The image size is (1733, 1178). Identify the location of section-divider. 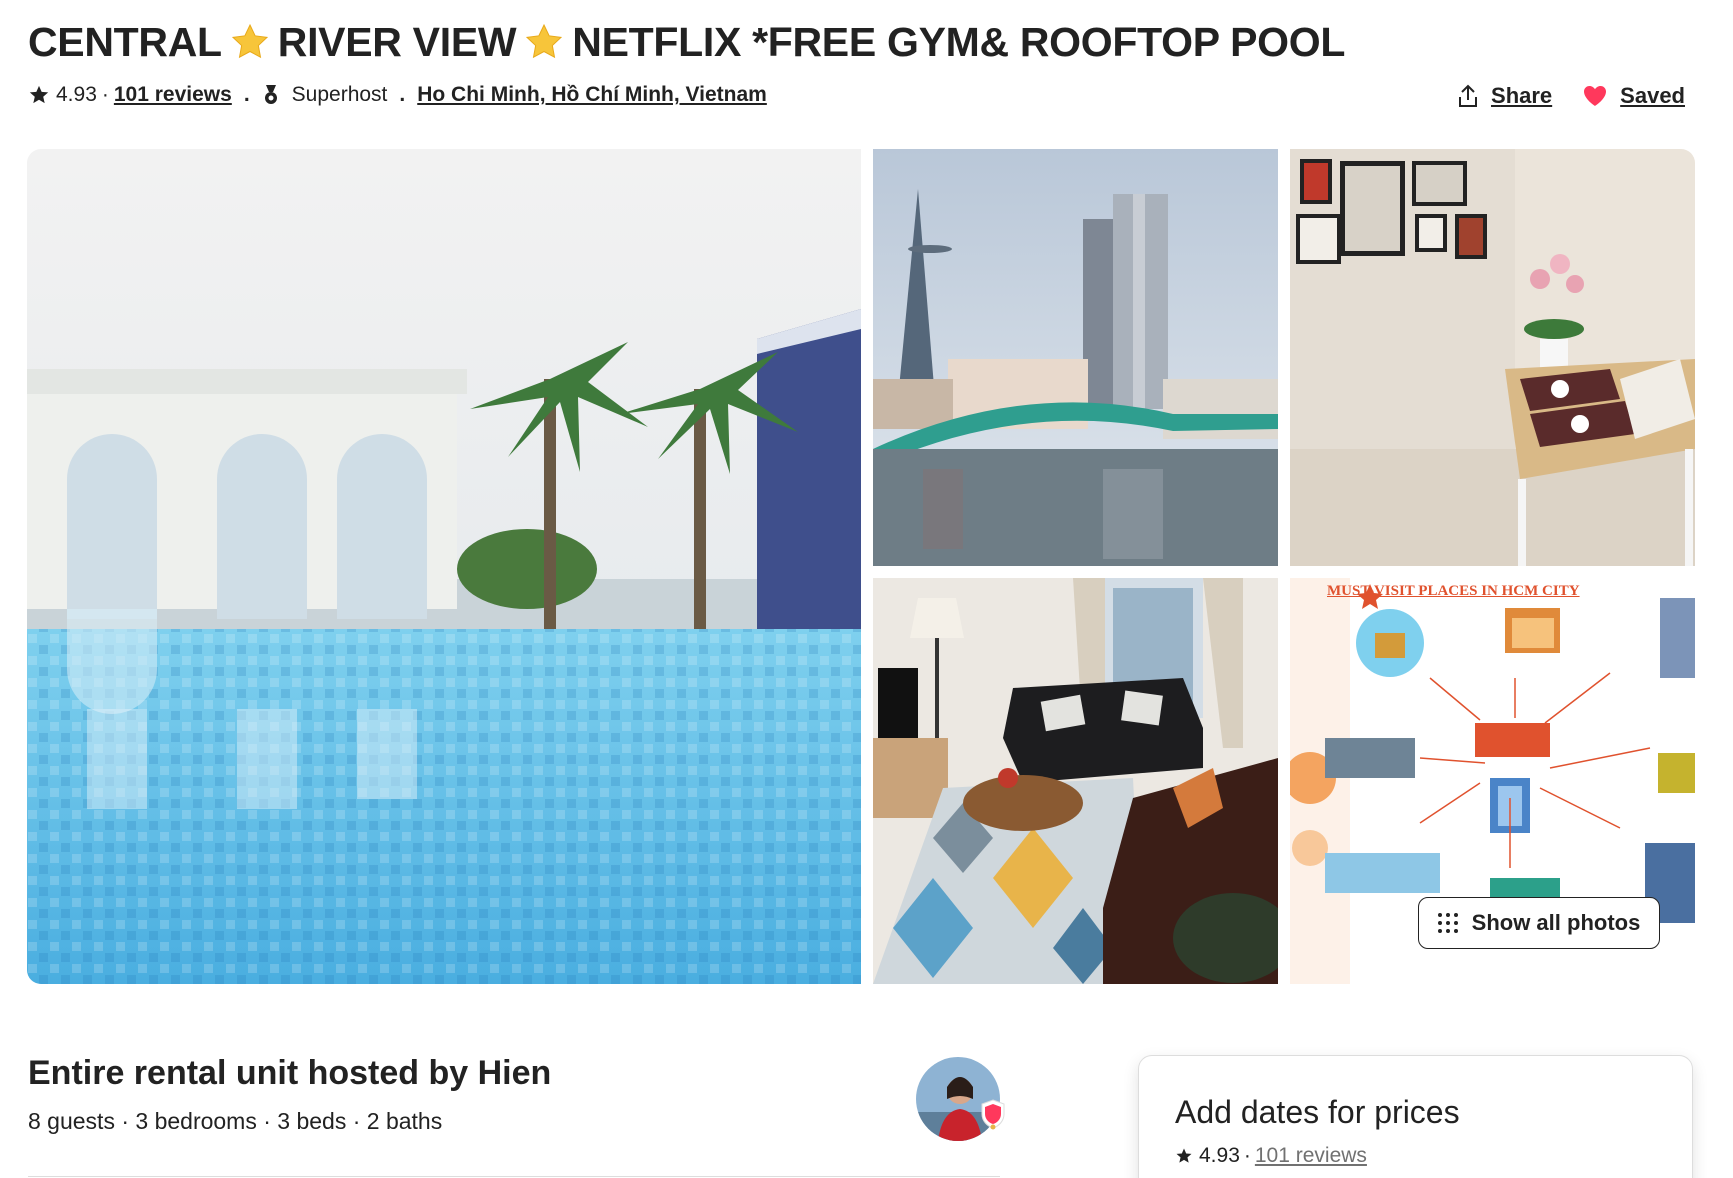
(514, 1176).